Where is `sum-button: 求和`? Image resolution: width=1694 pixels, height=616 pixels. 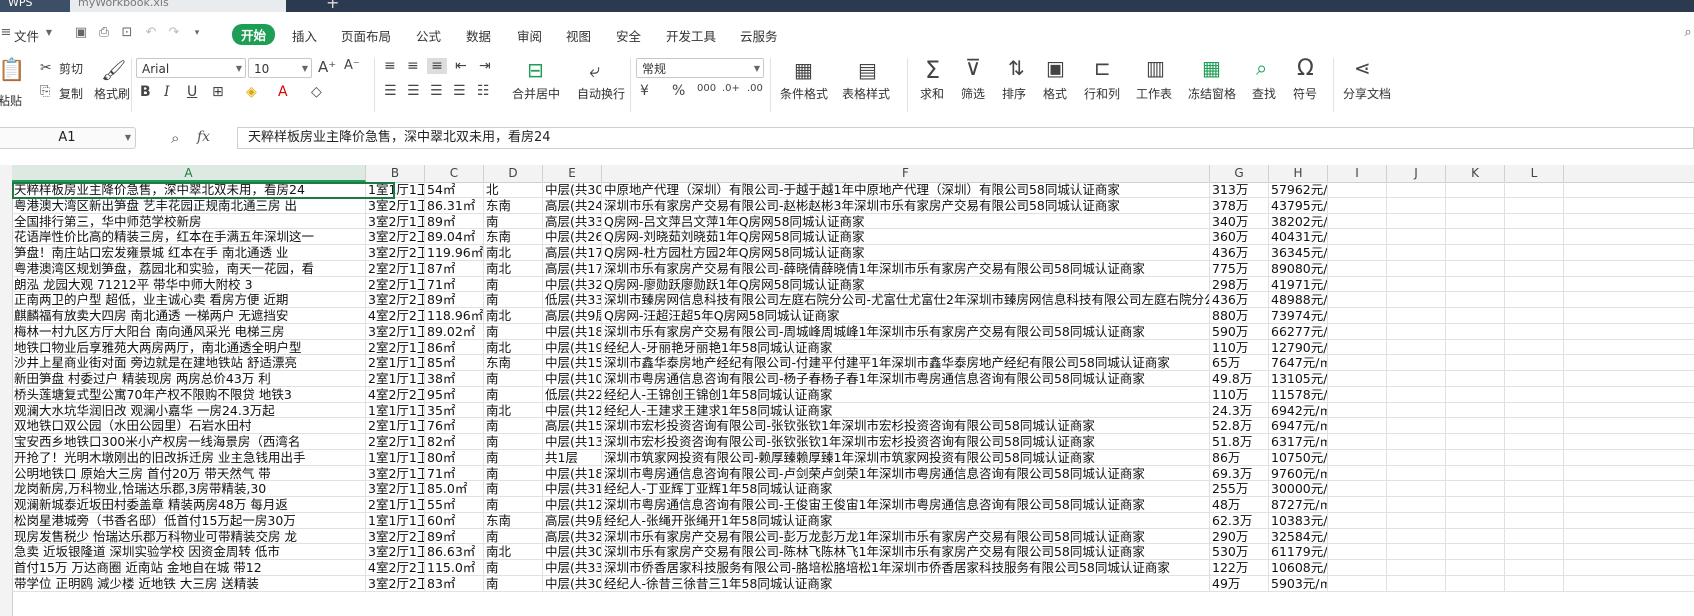 sum-button: 求和 is located at coordinates (932, 93).